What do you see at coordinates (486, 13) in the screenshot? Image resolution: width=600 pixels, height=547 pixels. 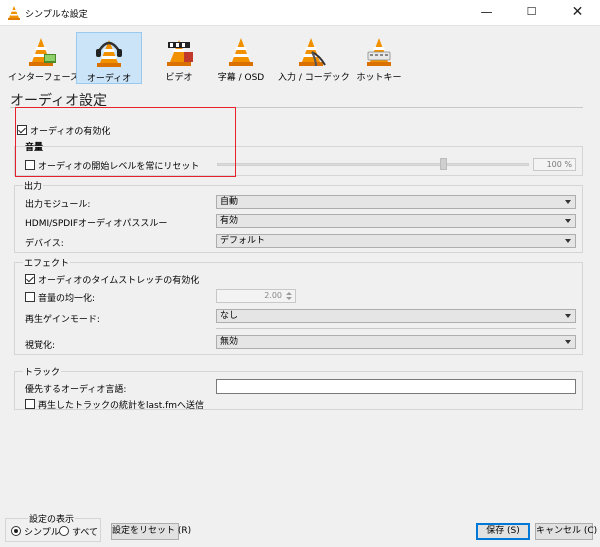 I see `minimize-button: —` at bounding box center [486, 13].